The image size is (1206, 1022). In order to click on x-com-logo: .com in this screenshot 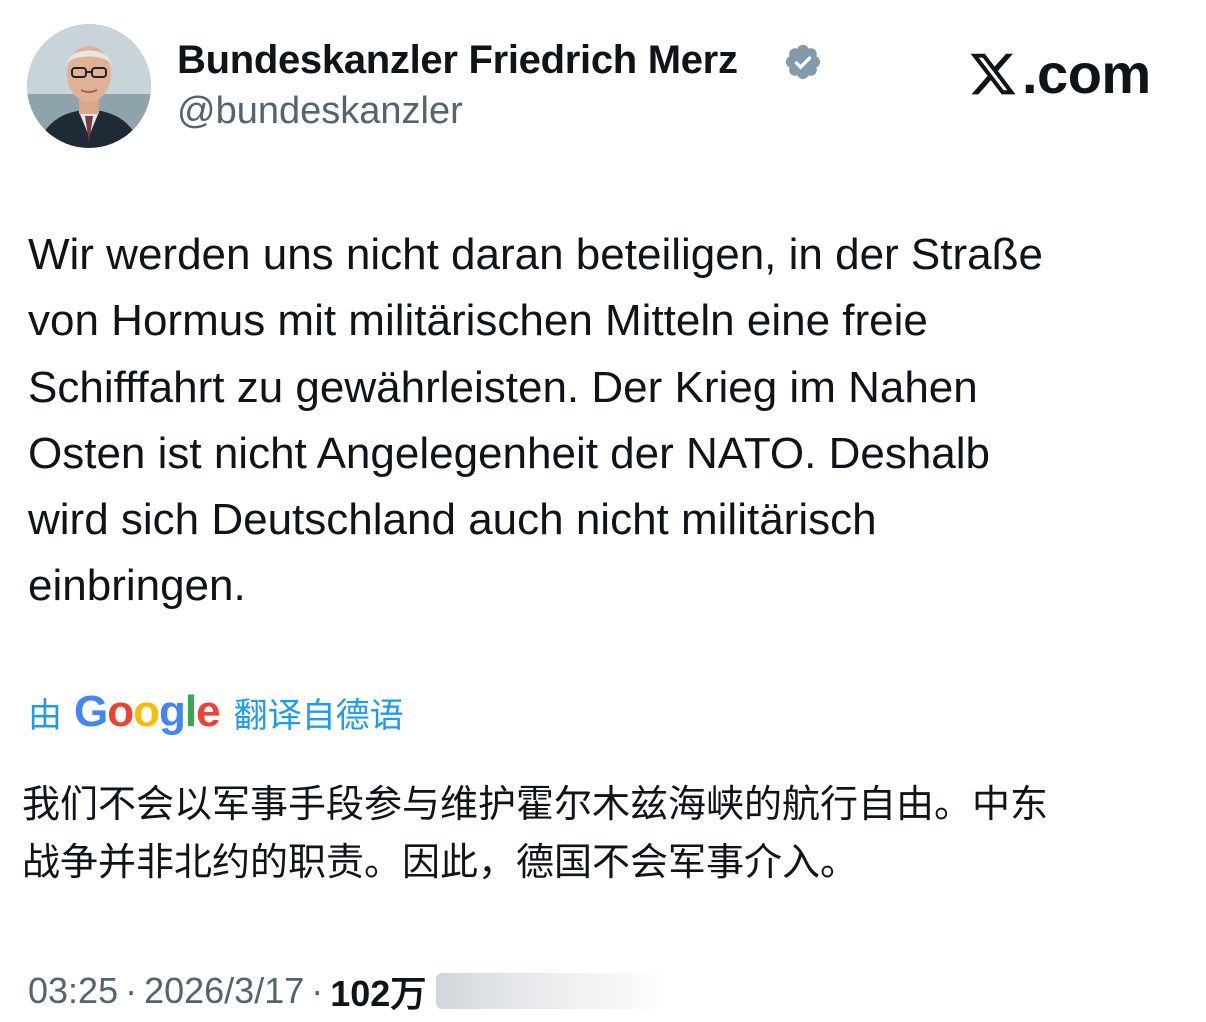, I will do `click(1059, 74)`.